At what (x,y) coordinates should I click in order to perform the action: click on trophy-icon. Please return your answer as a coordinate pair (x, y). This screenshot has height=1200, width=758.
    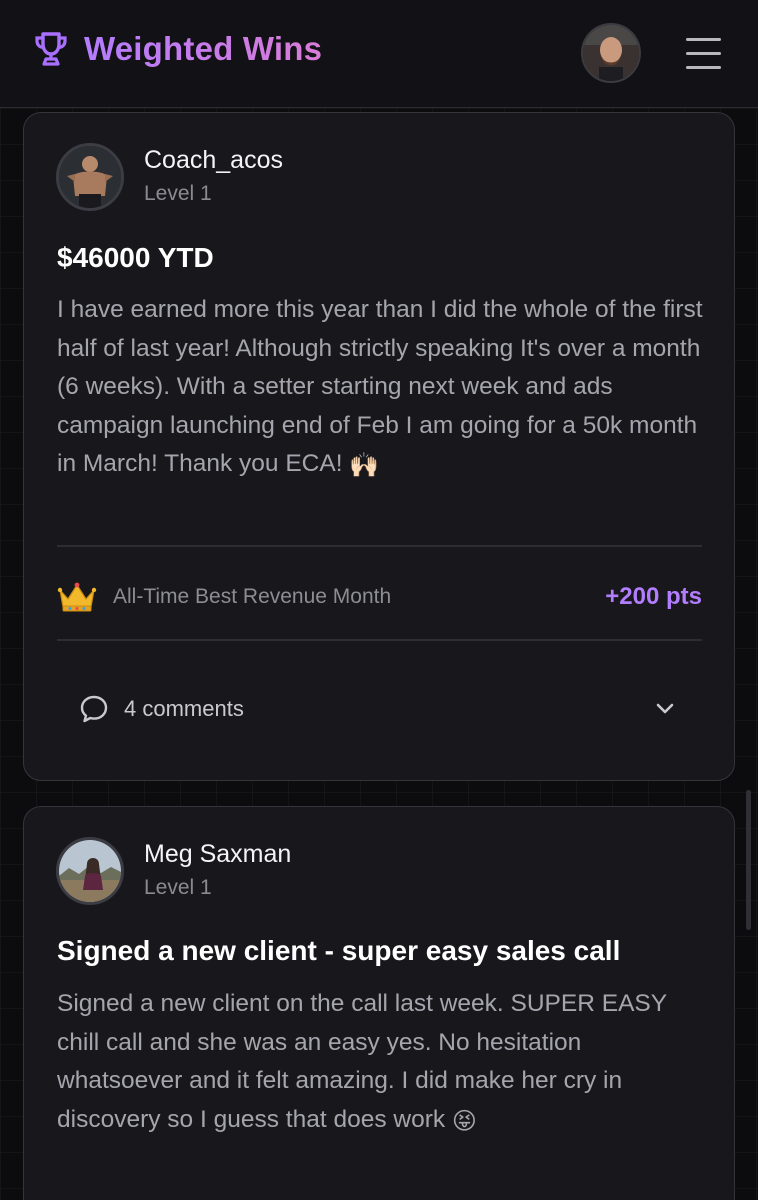
    Looking at the image, I should click on (51, 49).